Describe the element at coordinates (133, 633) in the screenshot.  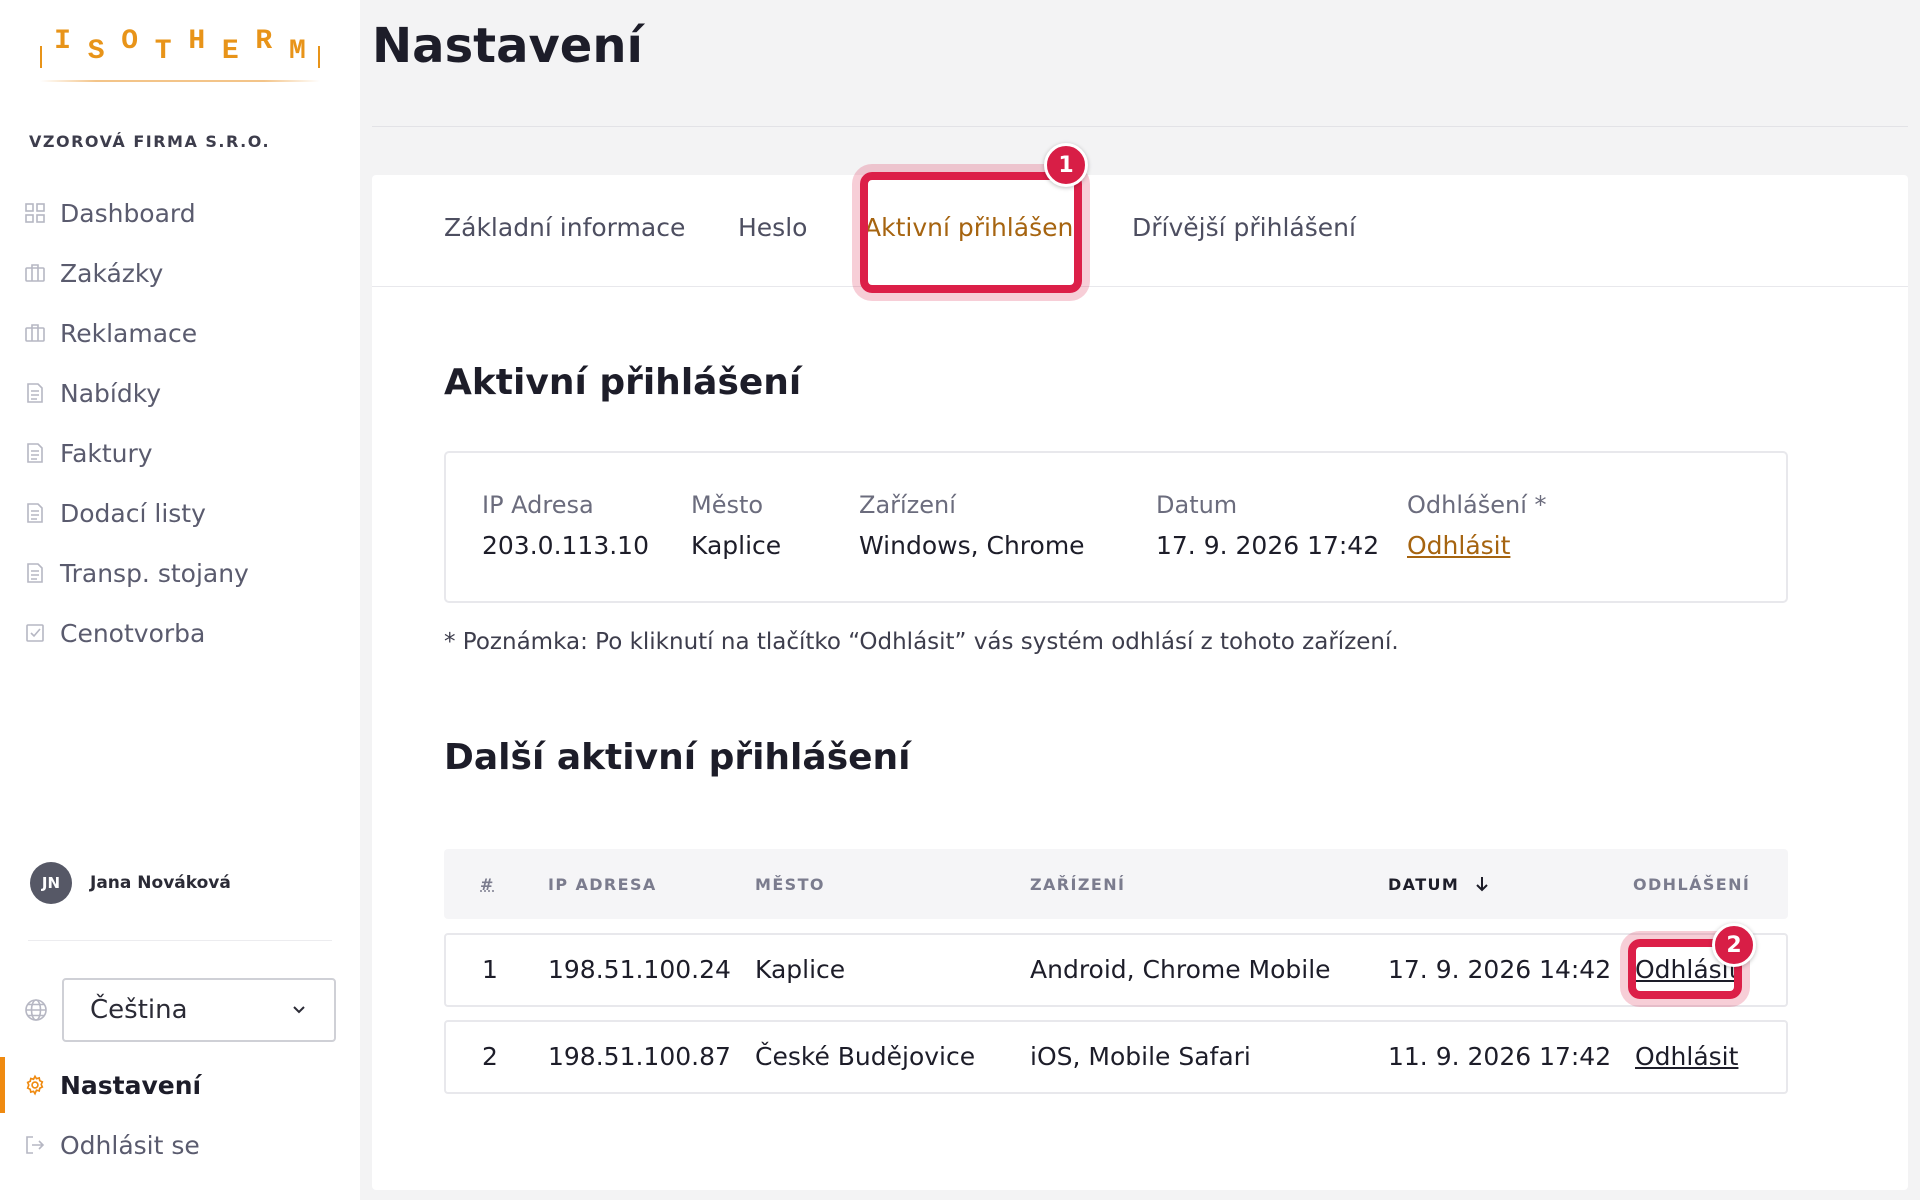
I see `nav-item-label: Cenotvorba` at that location.